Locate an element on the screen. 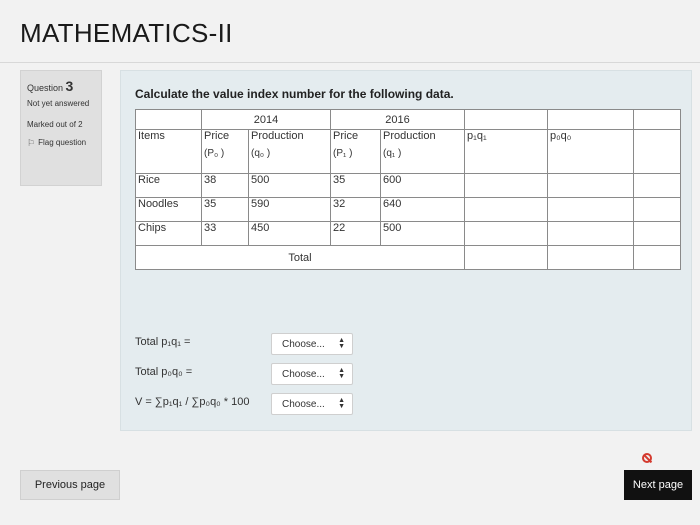 This screenshot has height=525, width=700. table-row: Chips 33 450 22 500 is located at coordinates (408, 233).